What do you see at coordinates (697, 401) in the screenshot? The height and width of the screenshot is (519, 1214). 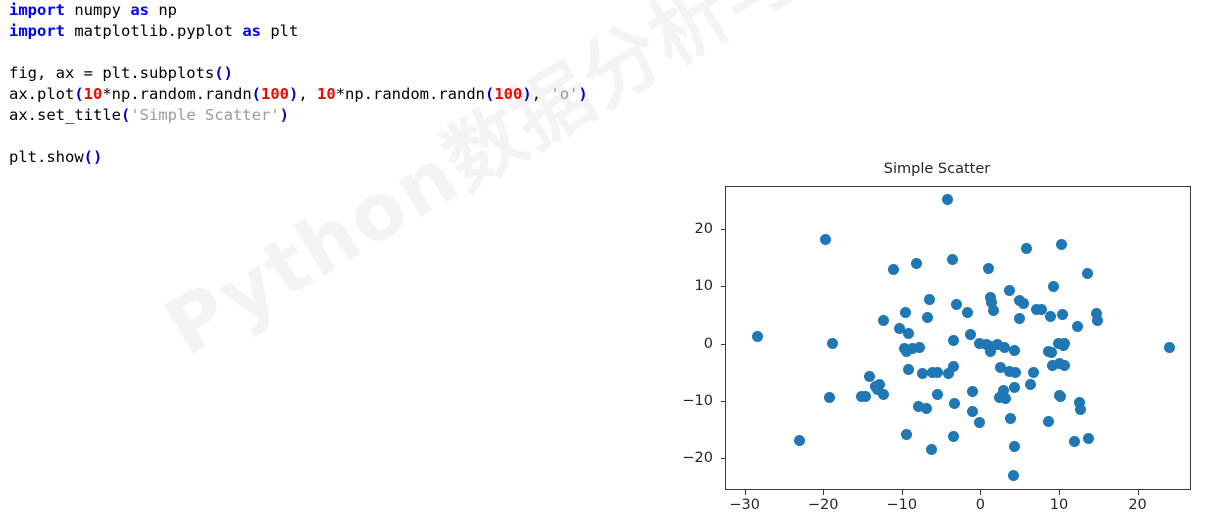 I see `y-axis-tick-label: −10` at bounding box center [697, 401].